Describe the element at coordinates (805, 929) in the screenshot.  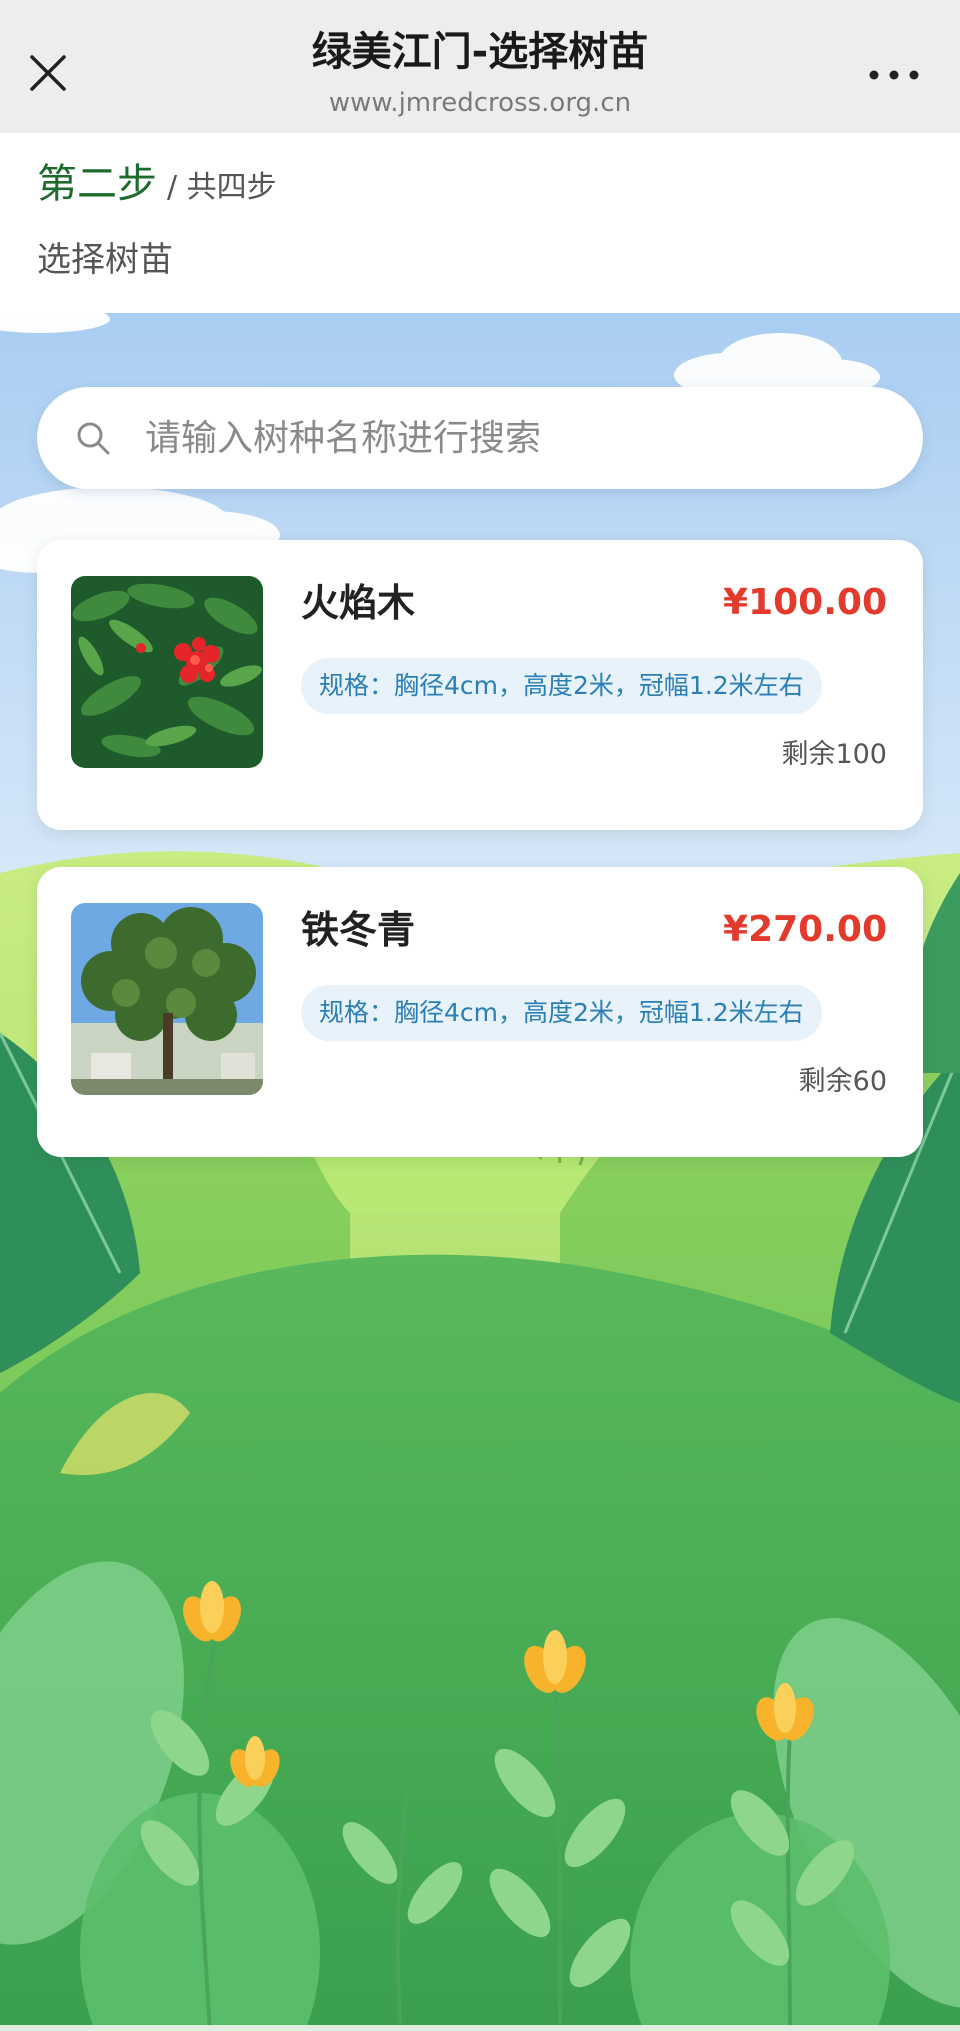
I see `product-price: ¥270.00` at that location.